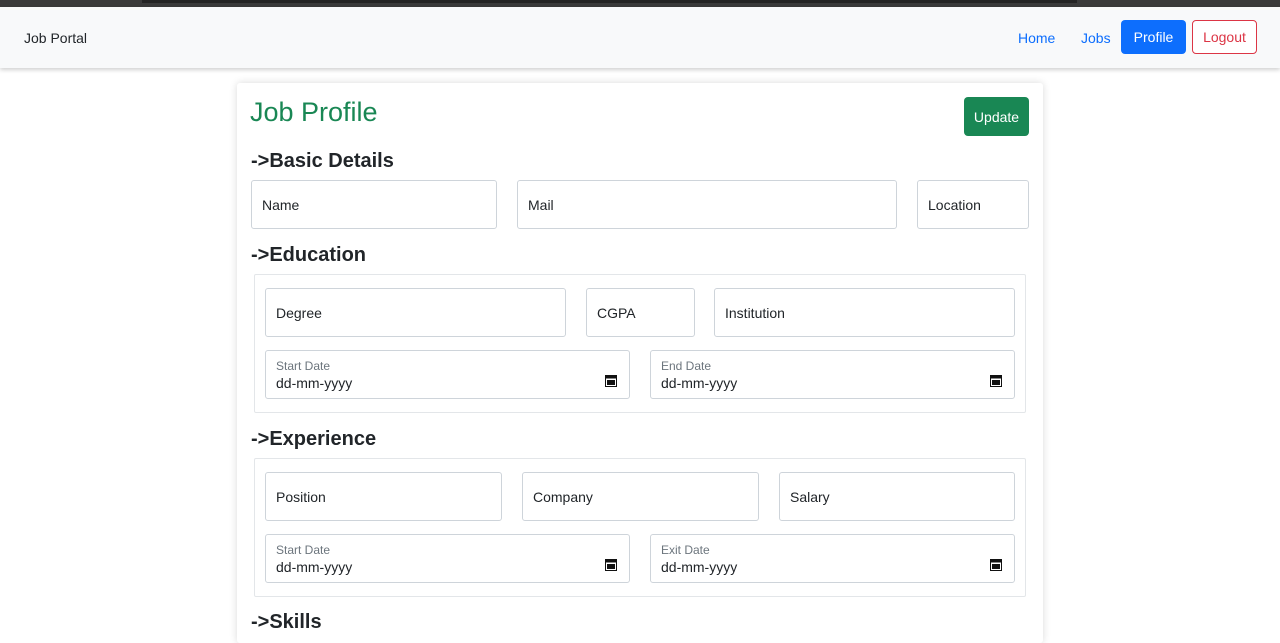 The width and height of the screenshot is (1280, 643). Describe the element at coordinates (1224, 37) in the screenshot. I see `logout-button: Logout` at that location.